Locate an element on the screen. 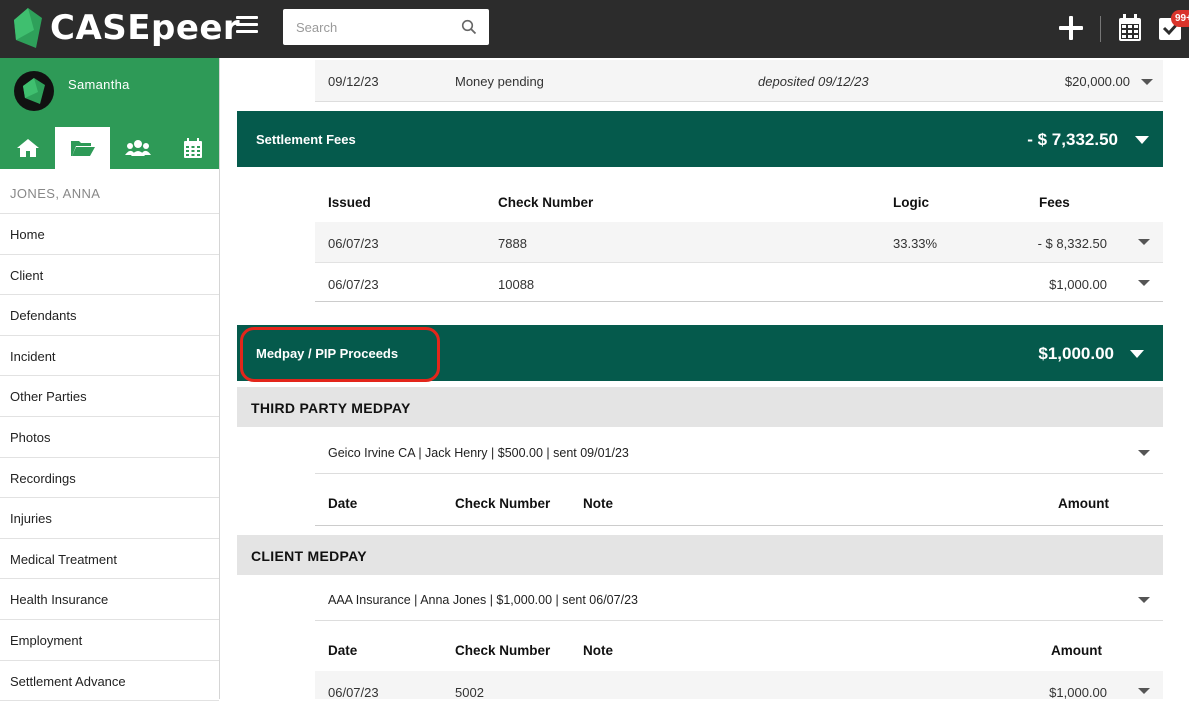  col-logic: Logic is located at coordinates (911, 202).